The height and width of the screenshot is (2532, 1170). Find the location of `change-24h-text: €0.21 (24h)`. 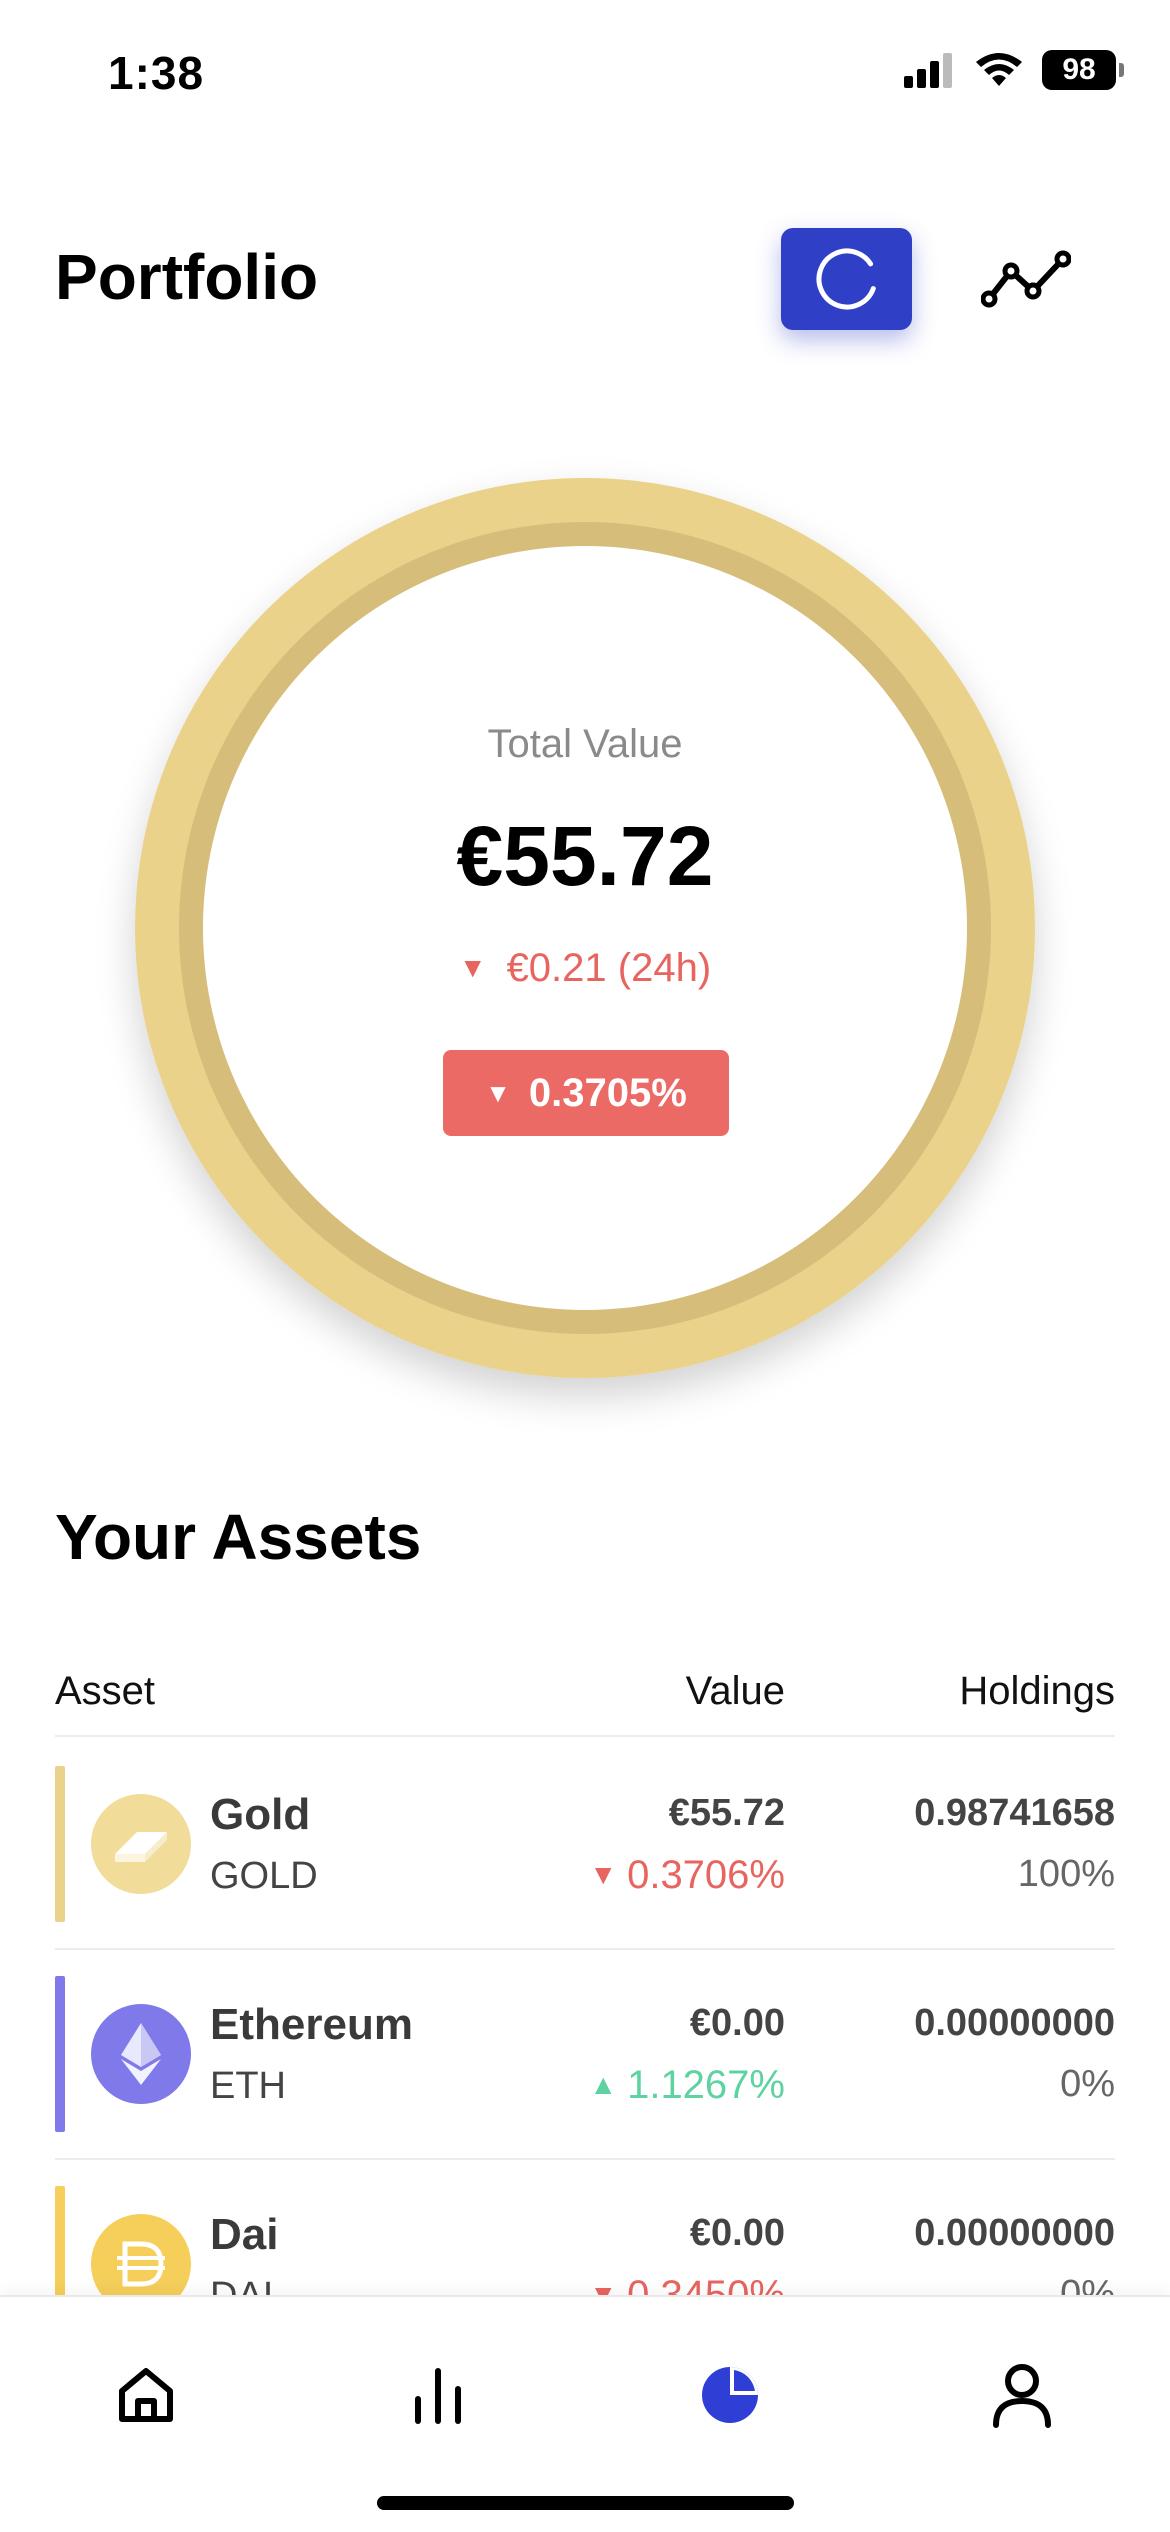

change-24h-text: €0.21 (24h) is located at coordinates (609, 968).